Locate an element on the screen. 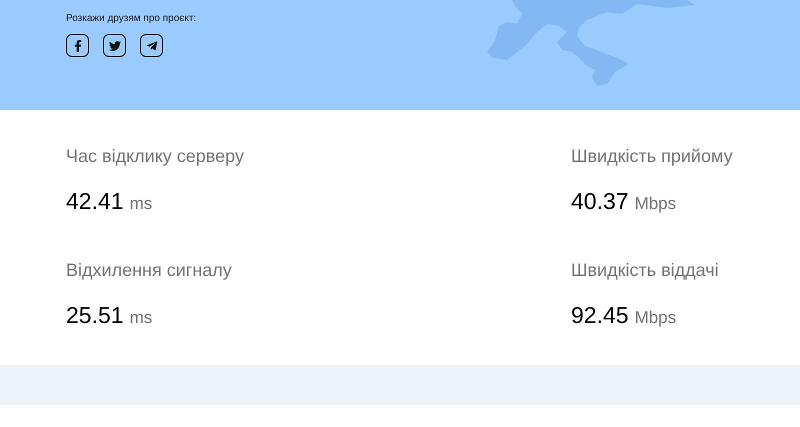  facebook-icon is located at coordinates (77, 45).